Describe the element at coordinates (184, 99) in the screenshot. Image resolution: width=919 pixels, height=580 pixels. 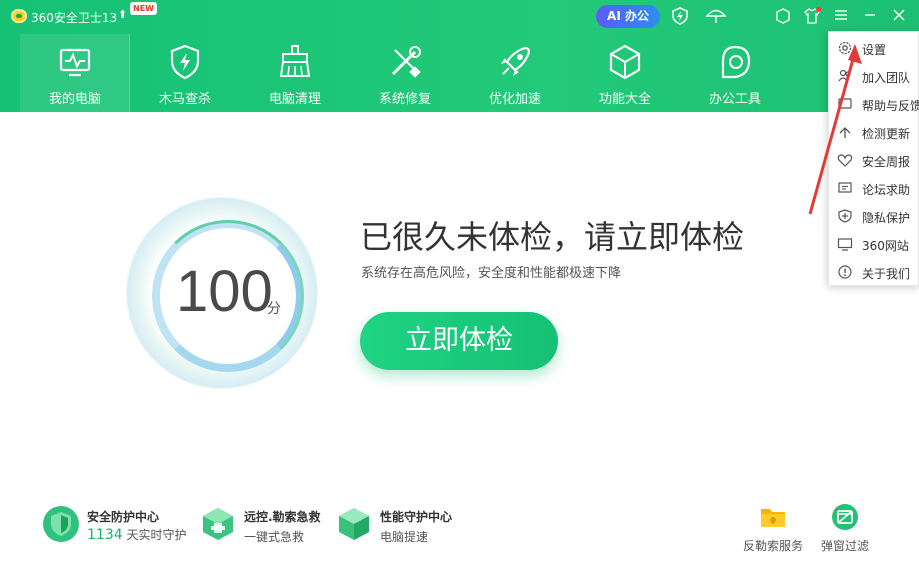
I see `nav-label: 木马查杀` at that location.